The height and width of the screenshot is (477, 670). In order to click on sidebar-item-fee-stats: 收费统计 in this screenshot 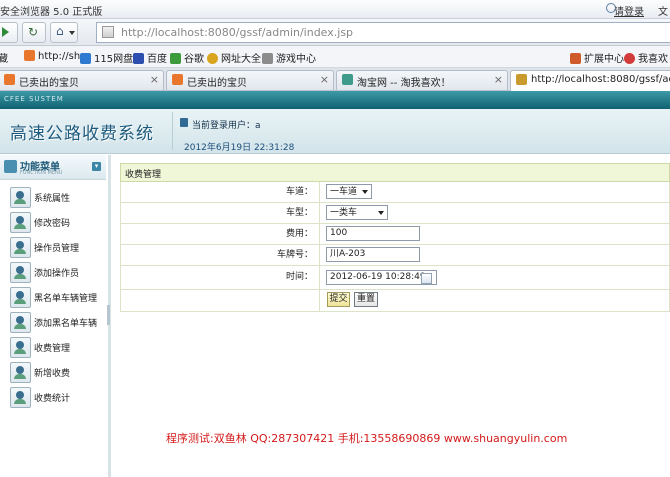, I will do `click(53, 397)`.